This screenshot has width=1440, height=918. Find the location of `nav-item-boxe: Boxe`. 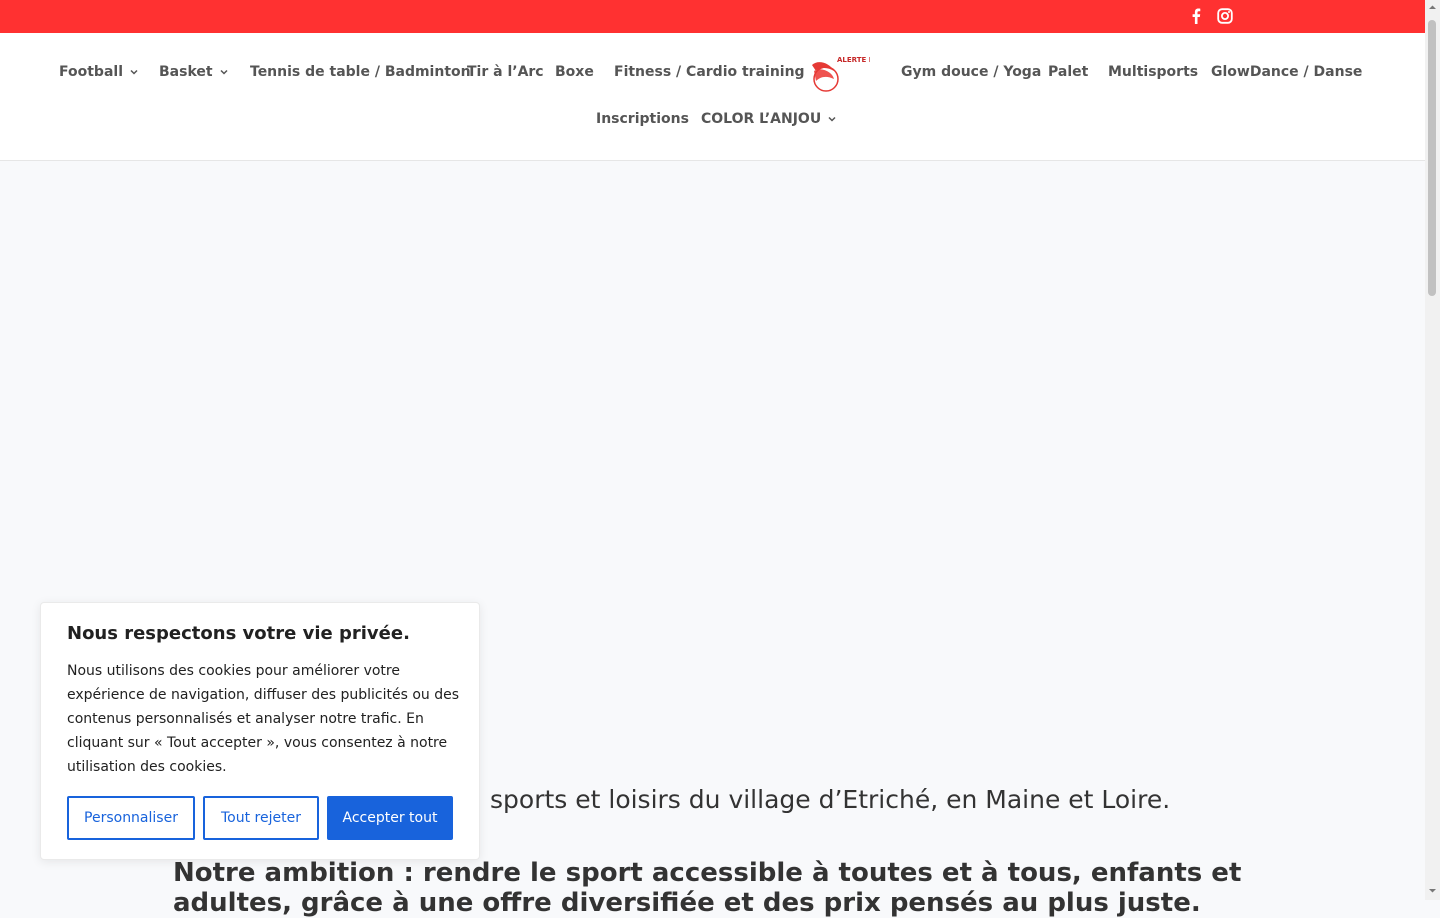

nav-item-boxe: Boxe is located at coordinates (574, 72).